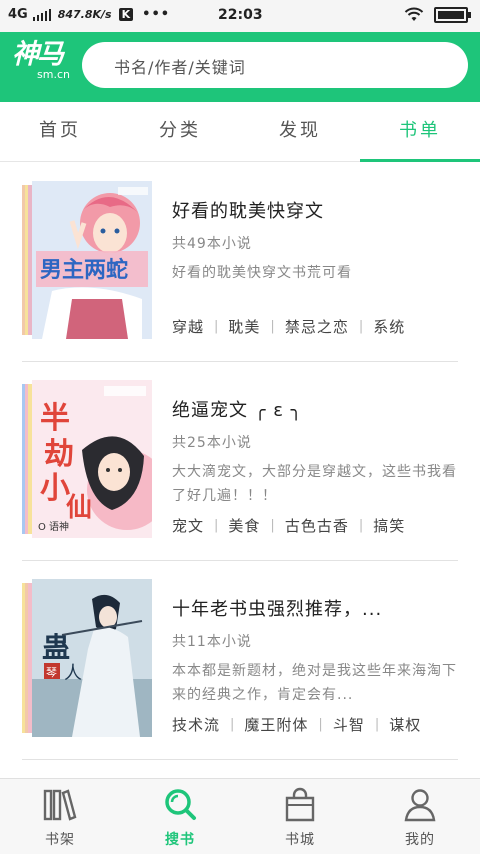 This screenshot has width=480, height=854. I want to click on svg-text: 人, so click(73, 673).